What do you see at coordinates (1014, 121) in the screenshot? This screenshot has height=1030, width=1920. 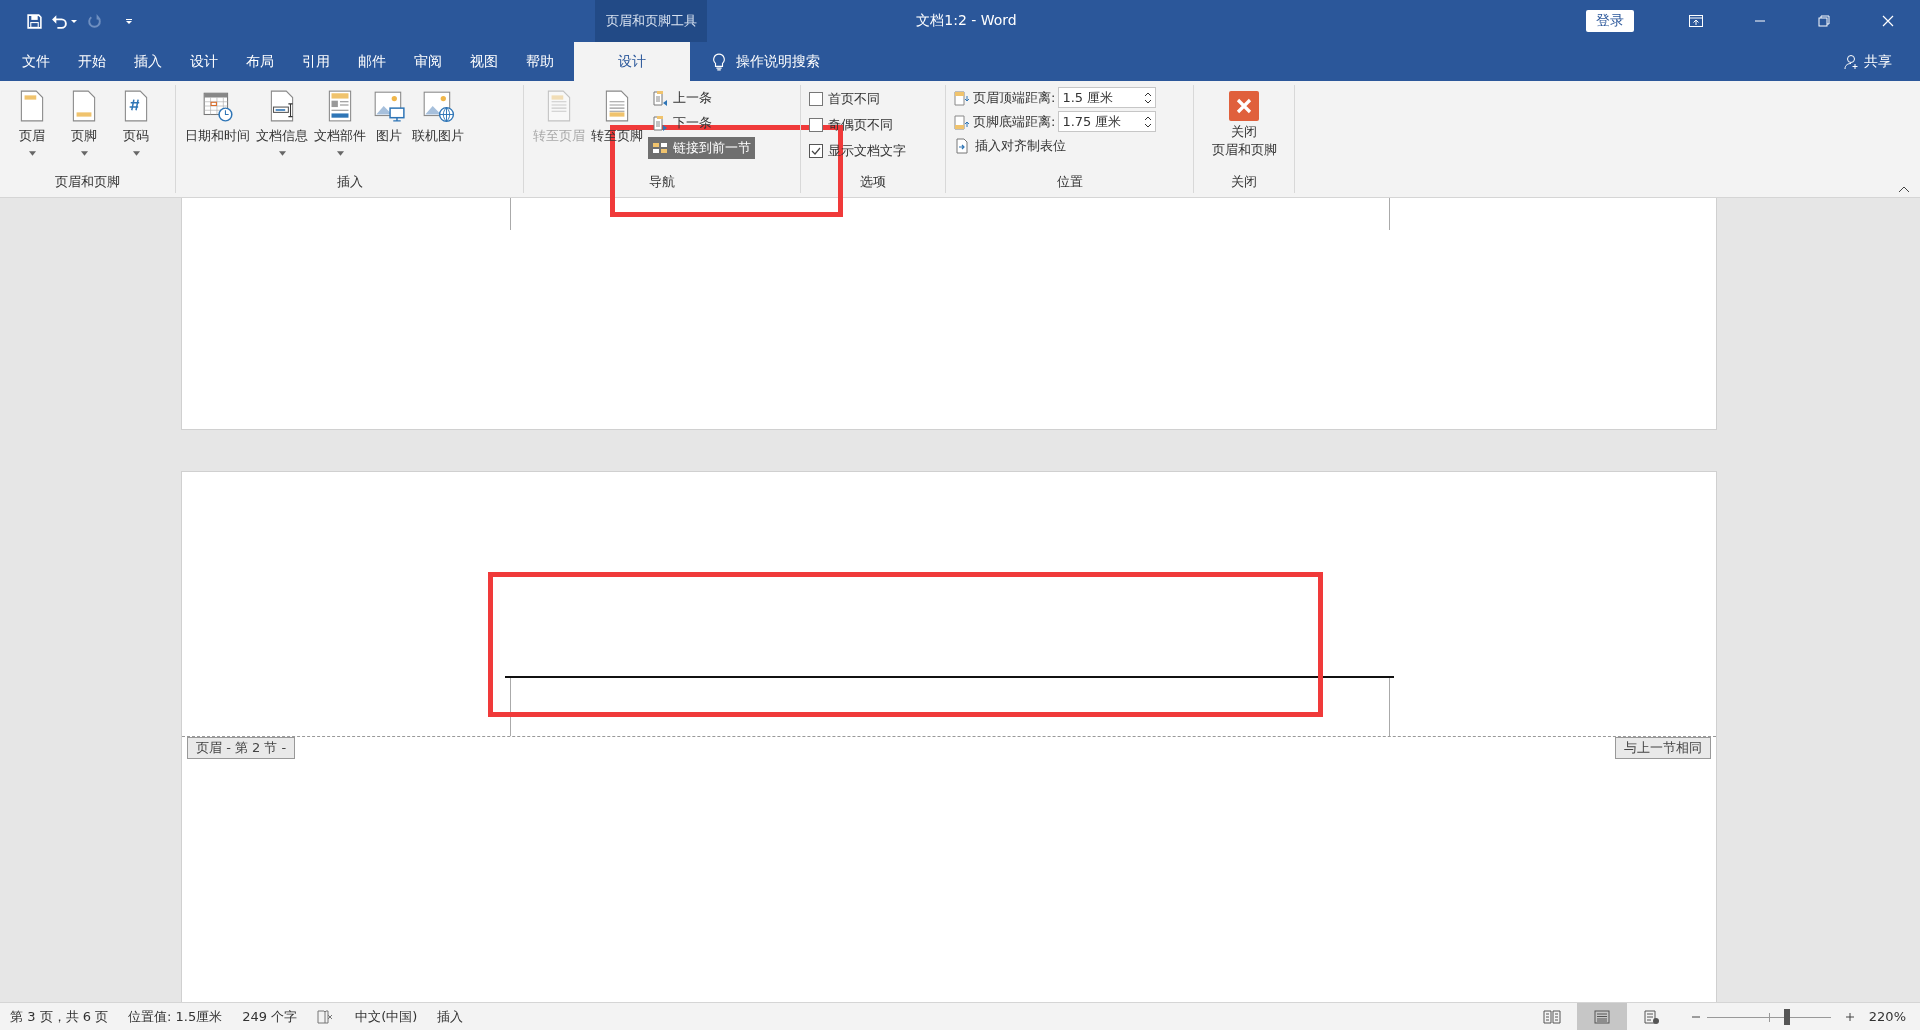 I see `field-label: 页脚底端距离:` at bounding box center [1014, 121].